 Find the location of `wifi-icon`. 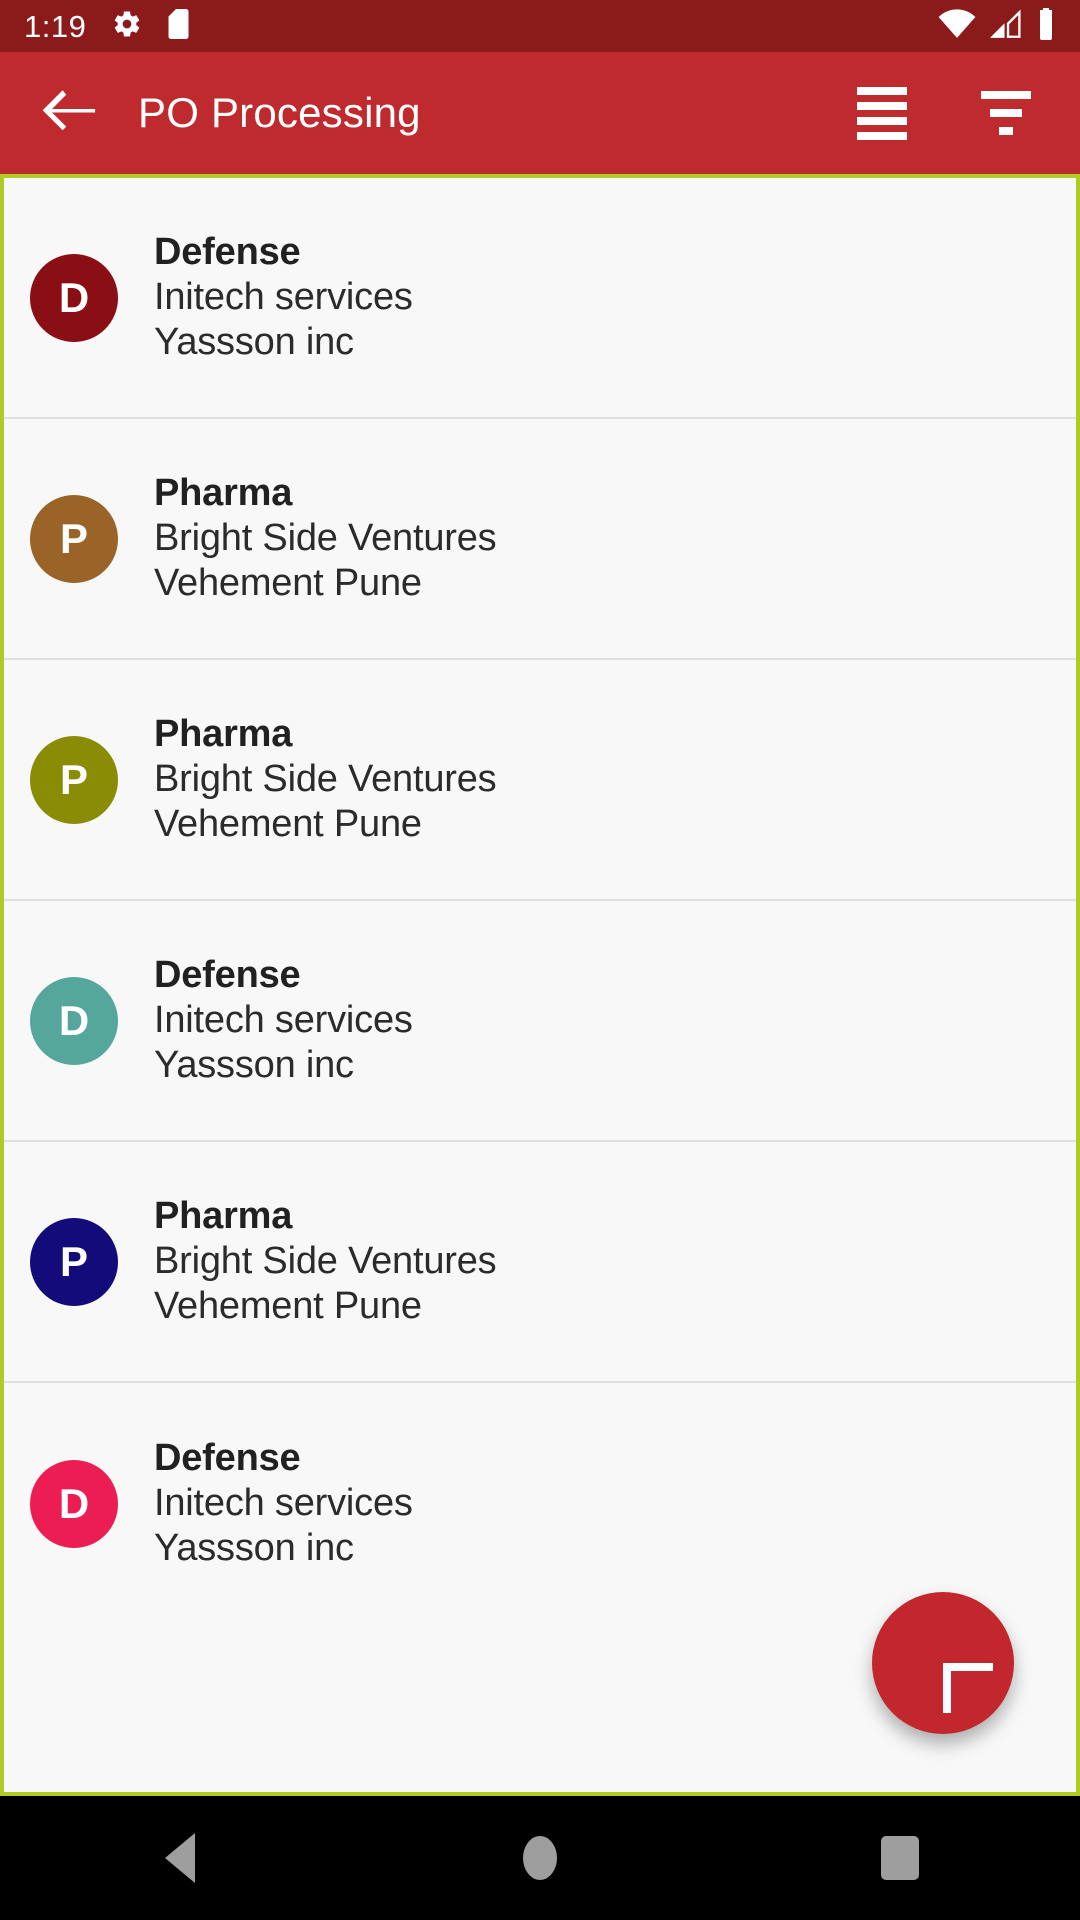

wifi-icon is located at coordinates (957, 26).